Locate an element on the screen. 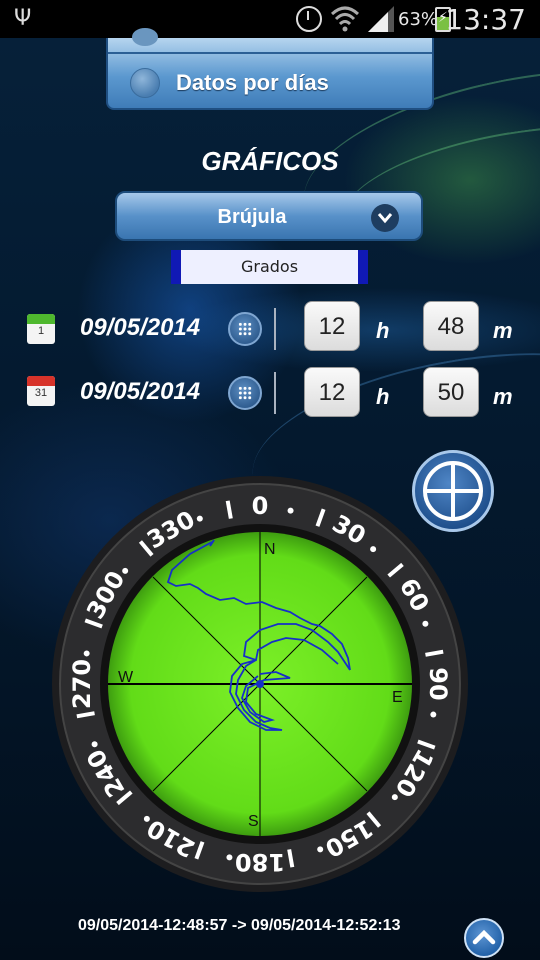  north-label: N is located at coordinates (270, 549).